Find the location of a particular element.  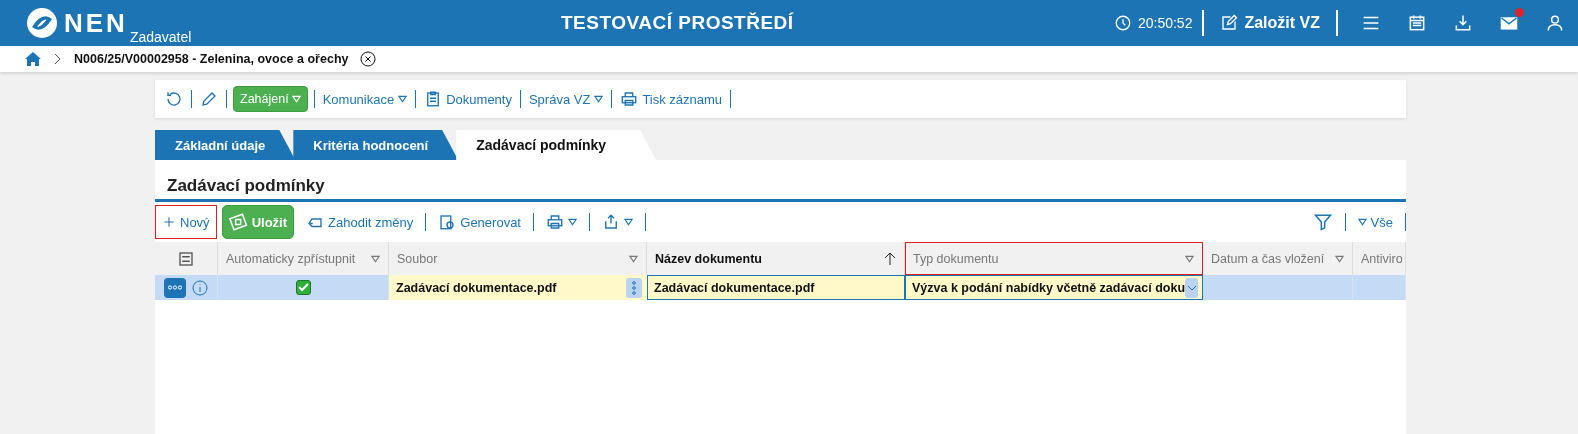

sliders-icon is located at coordinates (186, 258).